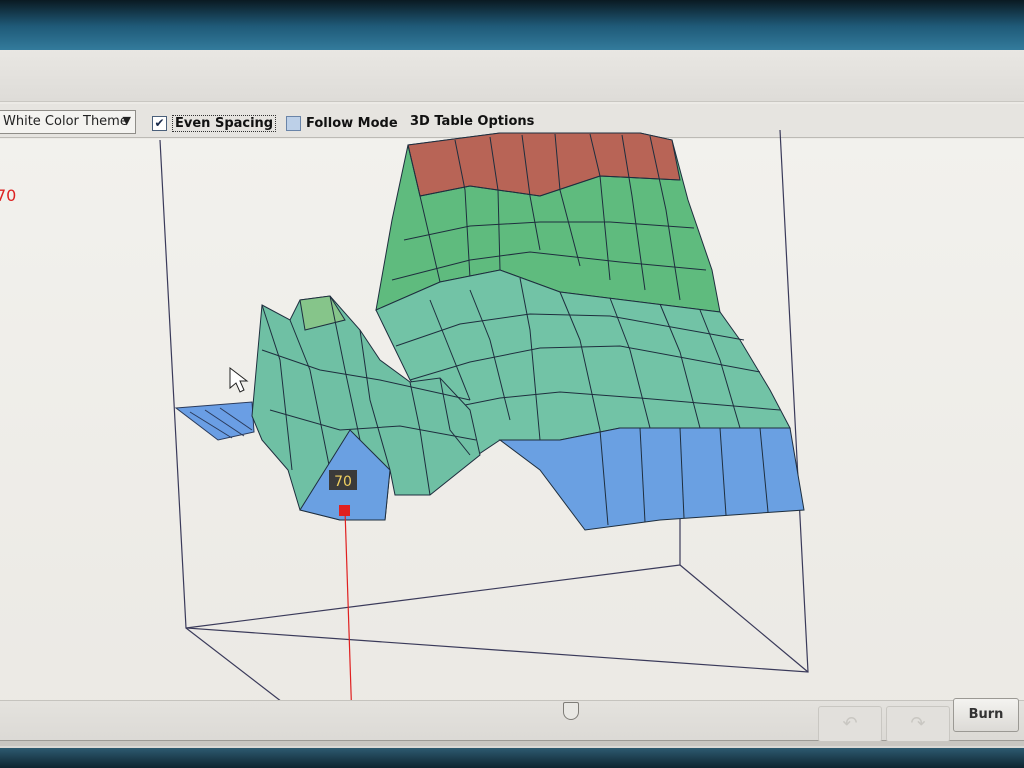 The height and width of the screenshot is (768, 1024). Describe the element at coordinates (548, 222) in the screenshot. I see `surface-rear-peak` at that location.